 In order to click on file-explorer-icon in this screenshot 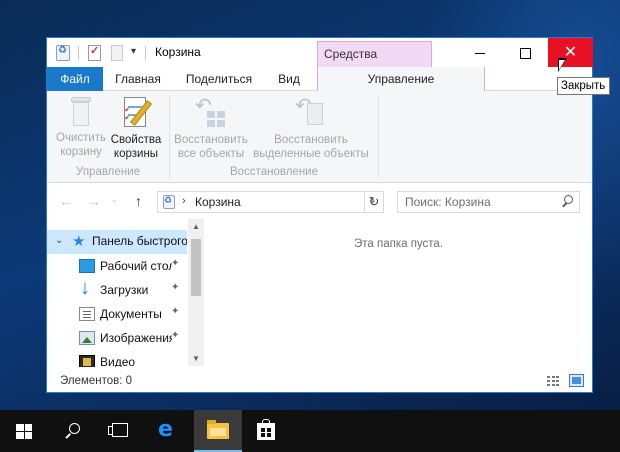, I will do `click(218, 429)`.